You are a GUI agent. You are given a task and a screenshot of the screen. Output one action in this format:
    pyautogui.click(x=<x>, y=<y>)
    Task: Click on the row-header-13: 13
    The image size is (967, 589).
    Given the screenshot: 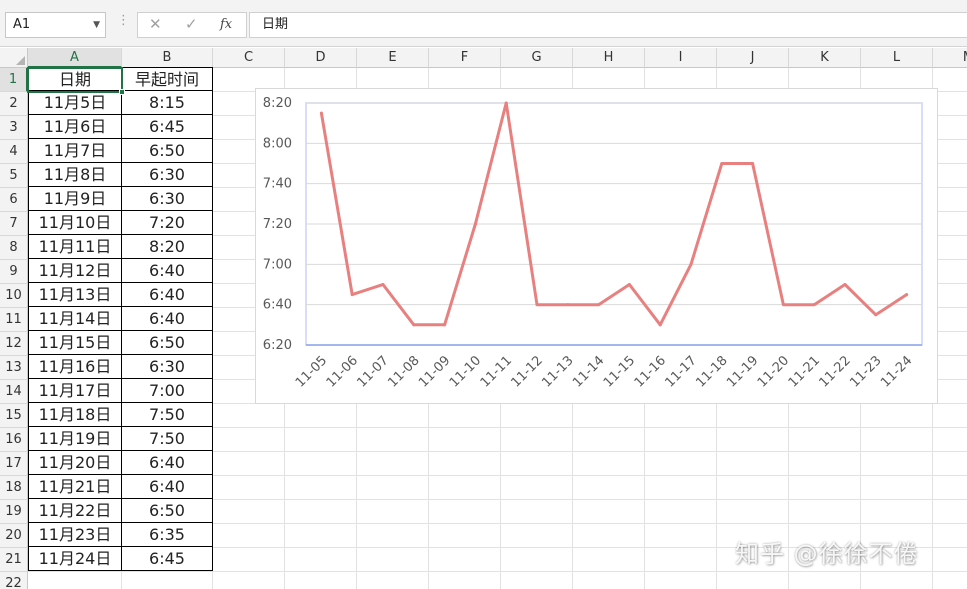 What is the action you would take?
    pyautogui.click(x=14, y=368)
    